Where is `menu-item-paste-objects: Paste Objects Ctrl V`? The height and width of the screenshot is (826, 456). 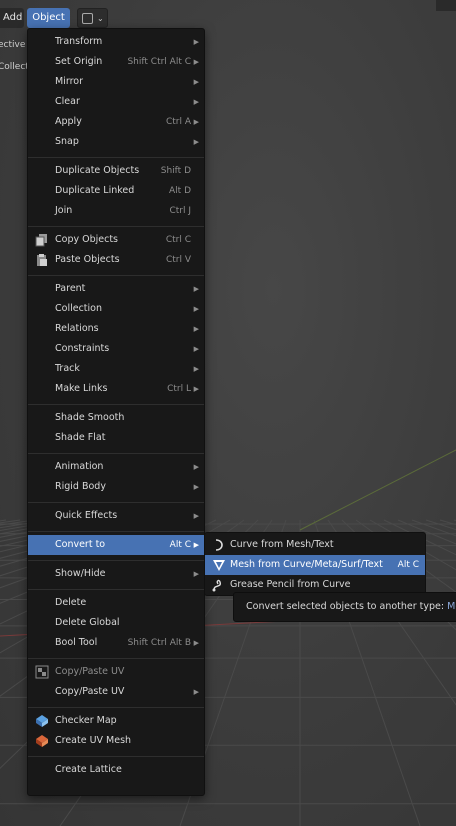 menu-item-paste-objects: Paste Objects Ctrl V is located at coordinates (116, 260).